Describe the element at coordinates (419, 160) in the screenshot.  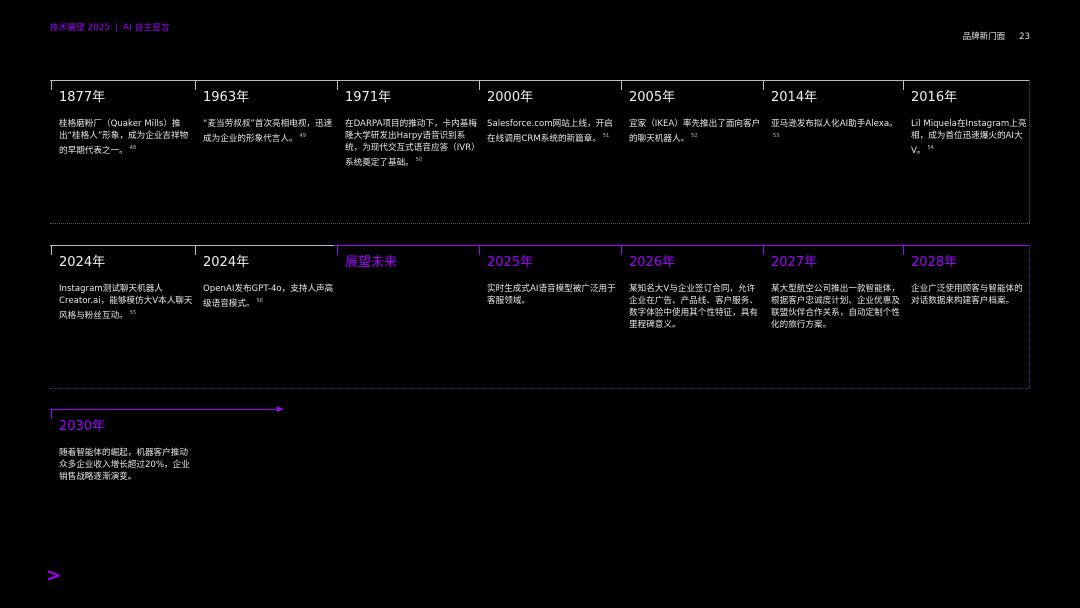
I see `footnote-ref: 50` at that location.